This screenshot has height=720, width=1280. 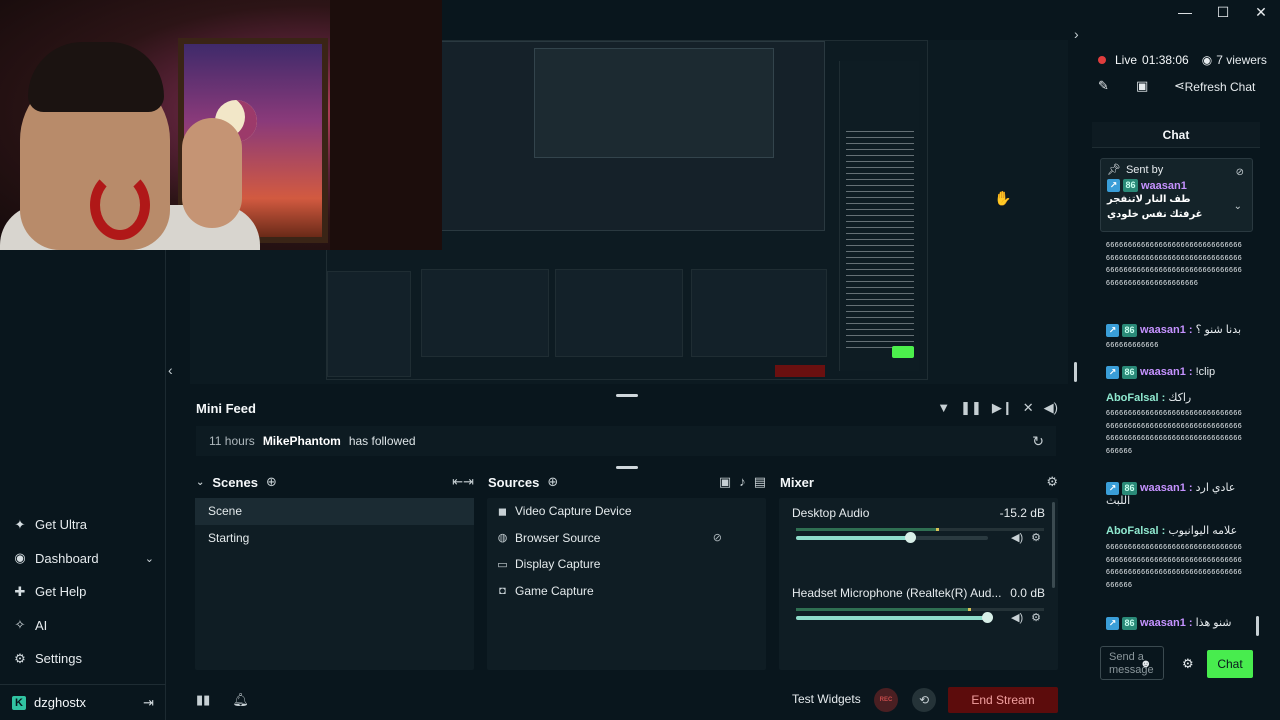 I want to click on replay-buffer-icon: ⟲, so click(x=924, y=700).